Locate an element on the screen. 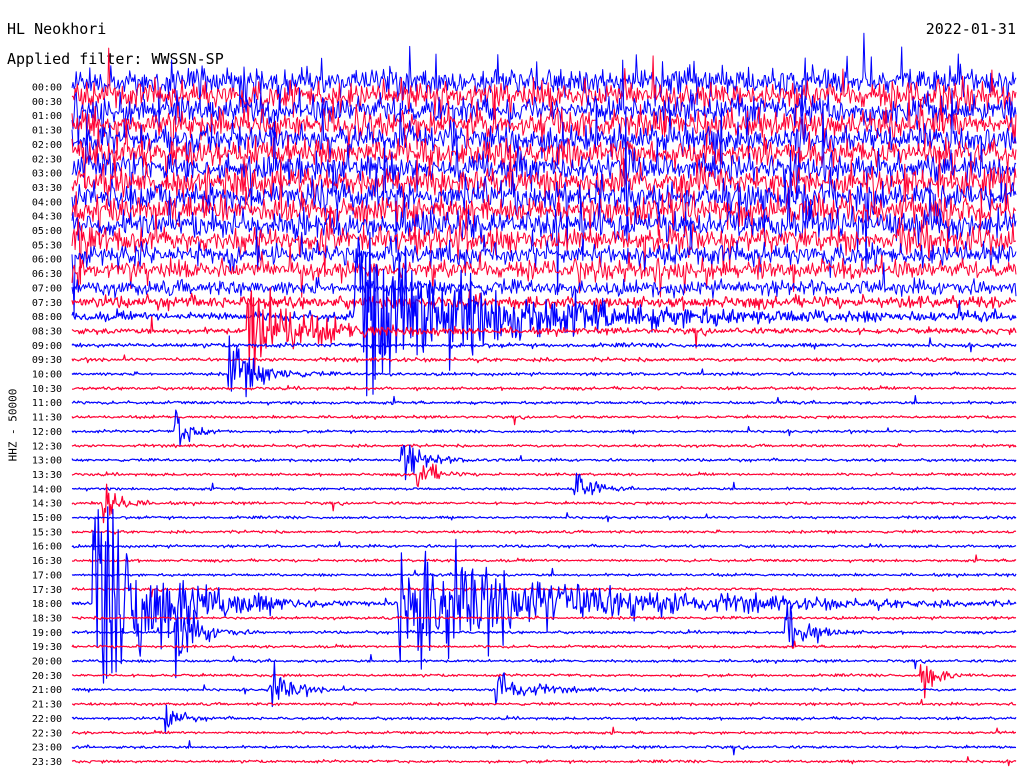  row-time-label: 23:00 is located at coordinates (47, 748).